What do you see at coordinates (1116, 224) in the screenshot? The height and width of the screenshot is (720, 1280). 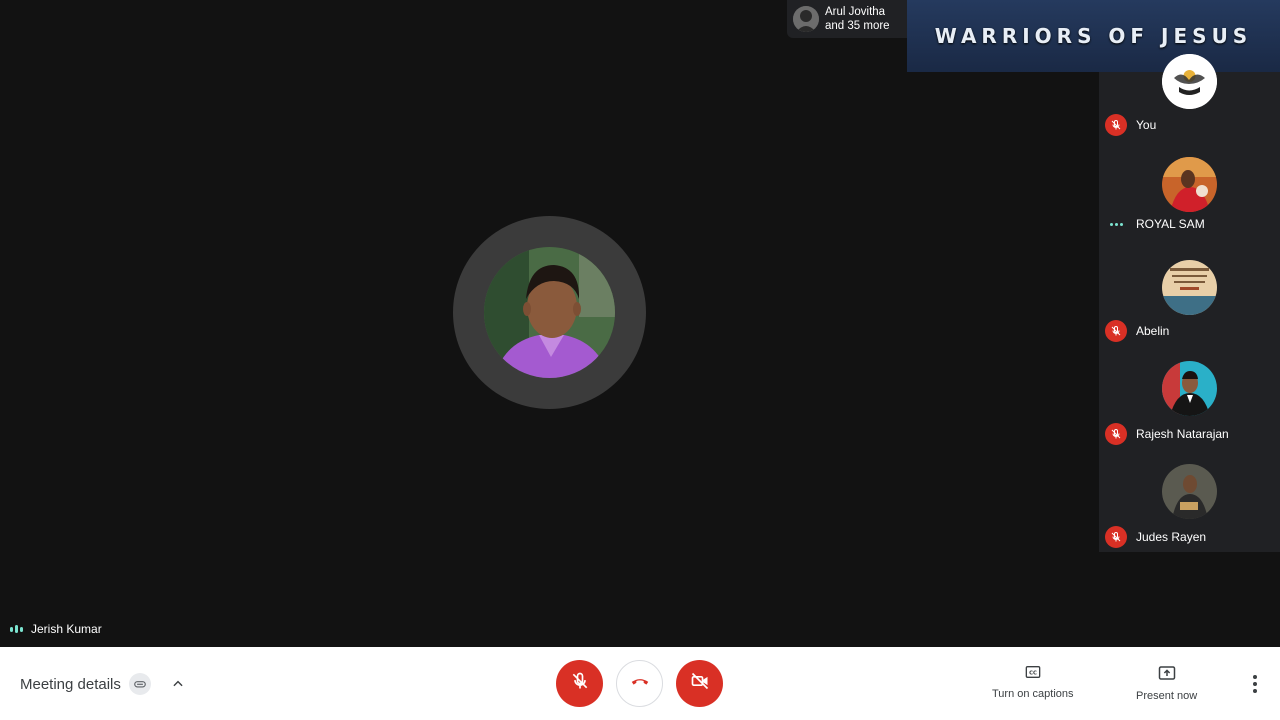 I see `speaking-indicator-icon` at bounding box center [1116, 224].